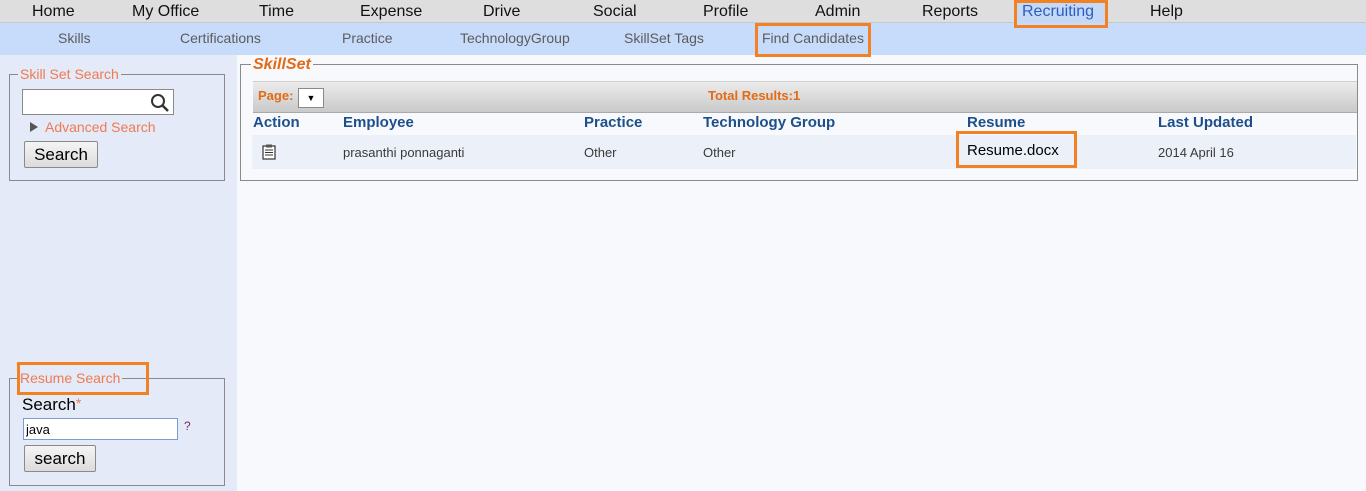 This screenshot has width=1366, height=491. What do you see at coordinates (664, 39) in the screenshot?
I see `subnav-skillset-tags: SkillSet Tags` at bounding box center [664, 39].